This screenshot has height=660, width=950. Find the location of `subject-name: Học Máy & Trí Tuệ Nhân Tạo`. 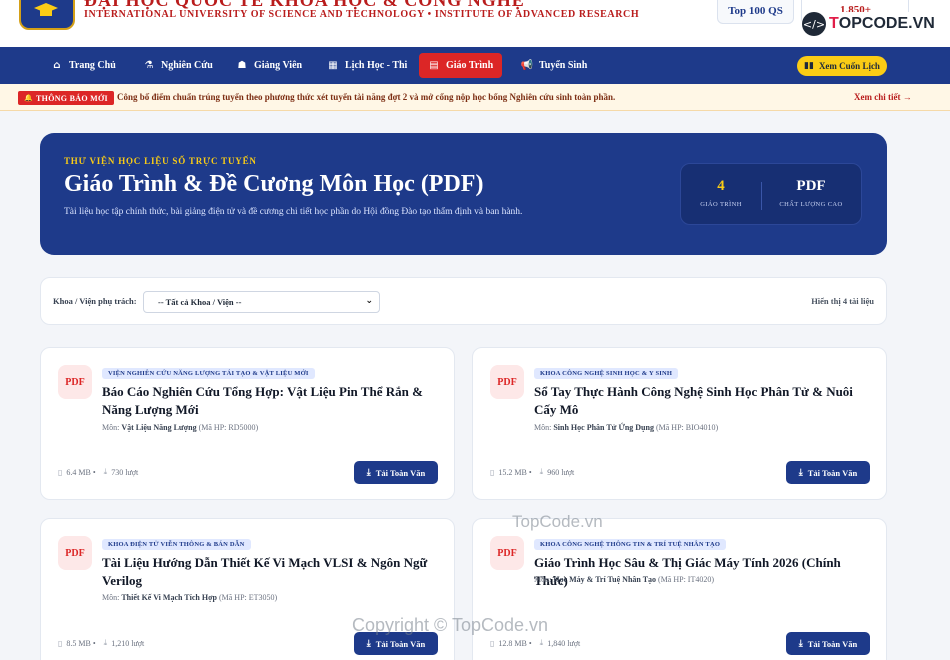

subject-name: Học Máy & Trí Tuệ Nhân Tạo is located at coordinates (605, 579).